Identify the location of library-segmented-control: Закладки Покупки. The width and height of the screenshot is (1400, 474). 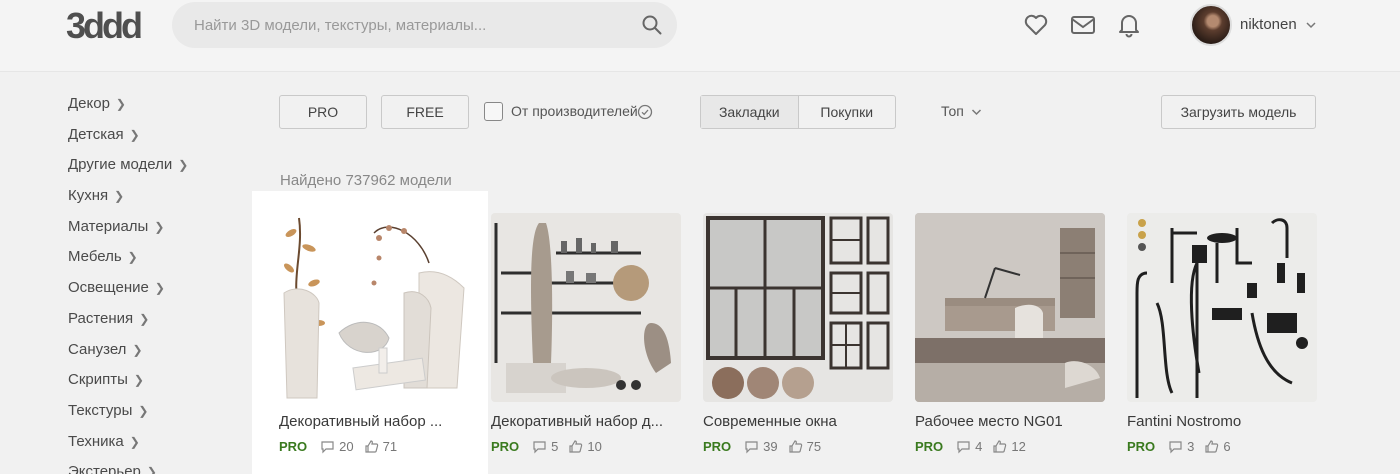
(798, 112).